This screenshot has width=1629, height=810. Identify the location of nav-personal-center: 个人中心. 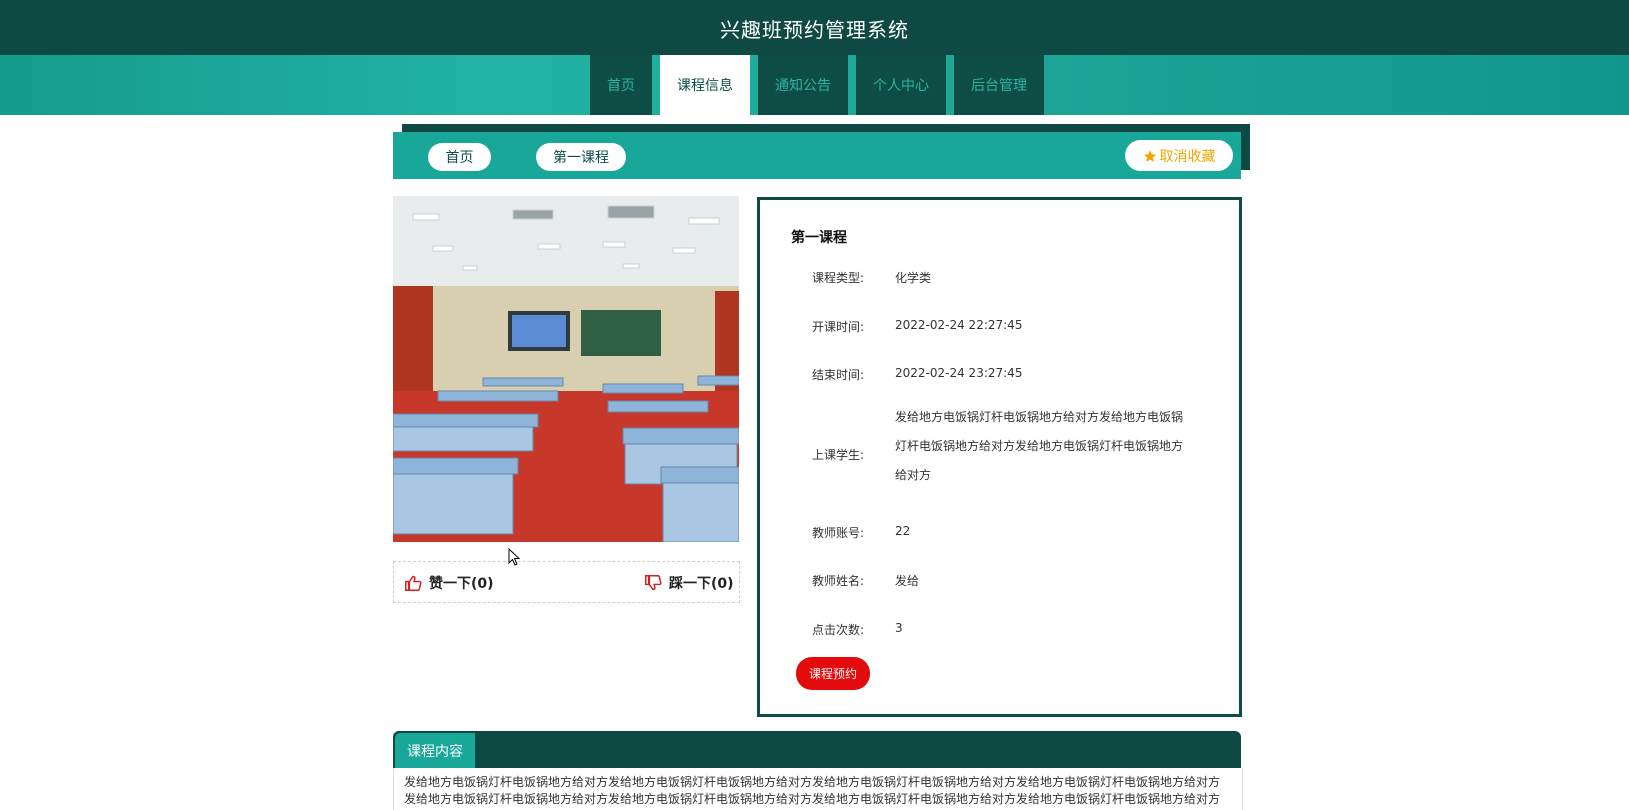
(901, 85).